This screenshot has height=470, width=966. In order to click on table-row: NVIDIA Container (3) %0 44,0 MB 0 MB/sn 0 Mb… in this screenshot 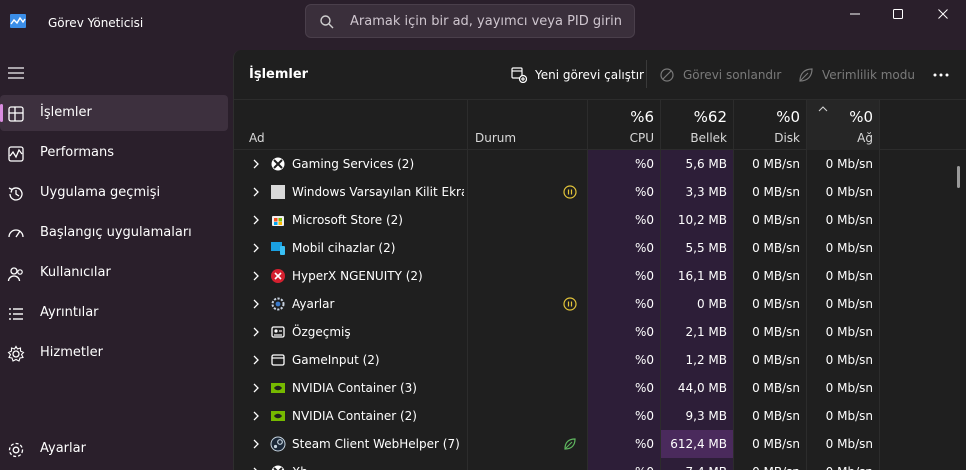, I will do `click(600, 388)`.